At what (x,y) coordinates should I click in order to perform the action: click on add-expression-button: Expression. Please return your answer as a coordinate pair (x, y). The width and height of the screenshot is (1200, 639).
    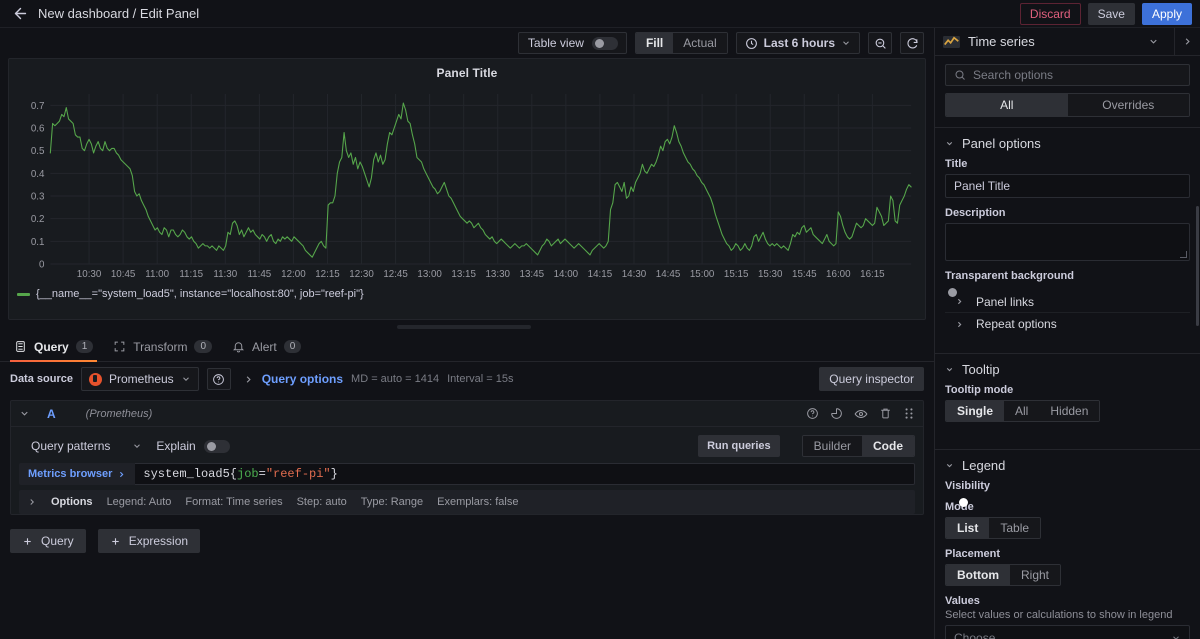
    Looking at the image, I should click on (149, 541).